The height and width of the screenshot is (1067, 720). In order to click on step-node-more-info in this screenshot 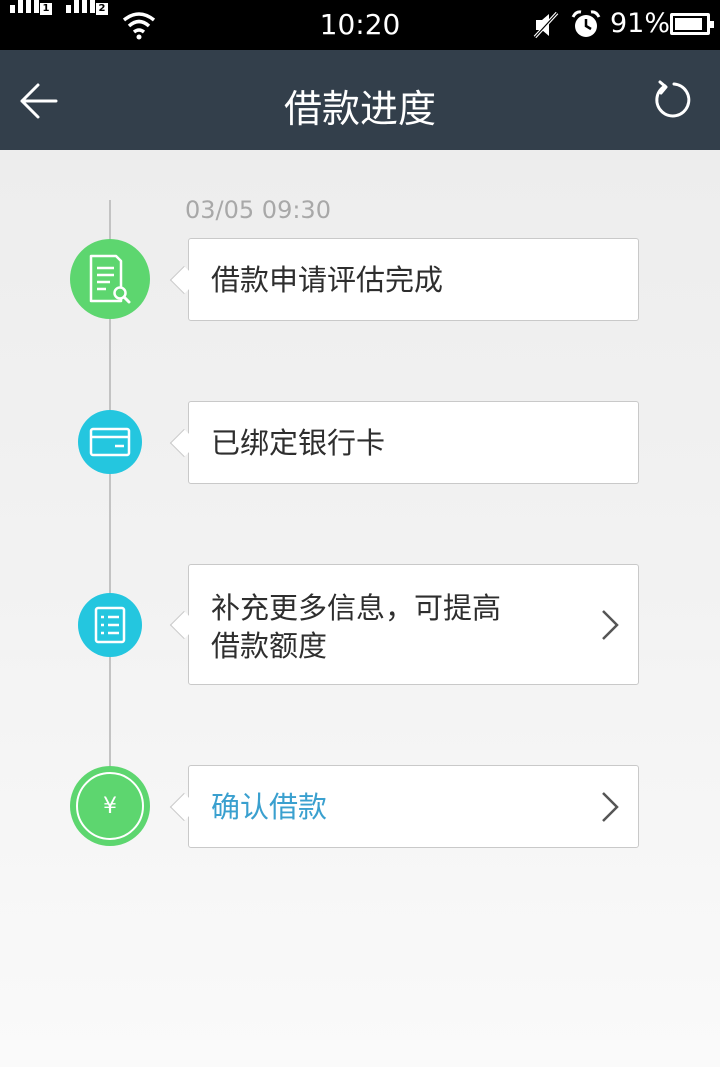, I will do `click(110, 625)`.